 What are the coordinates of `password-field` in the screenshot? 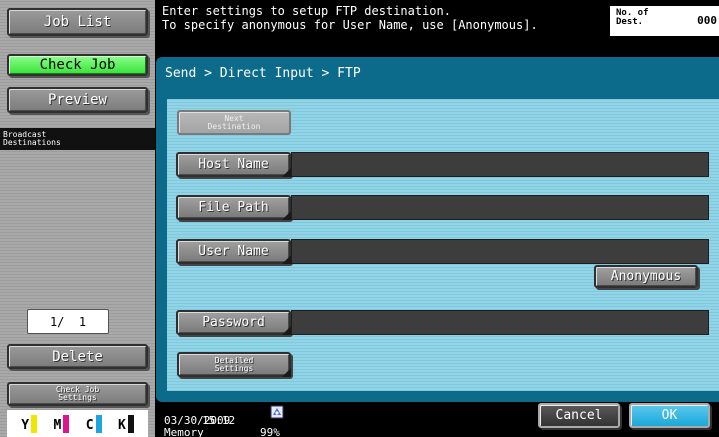 It's located at (500, 322).